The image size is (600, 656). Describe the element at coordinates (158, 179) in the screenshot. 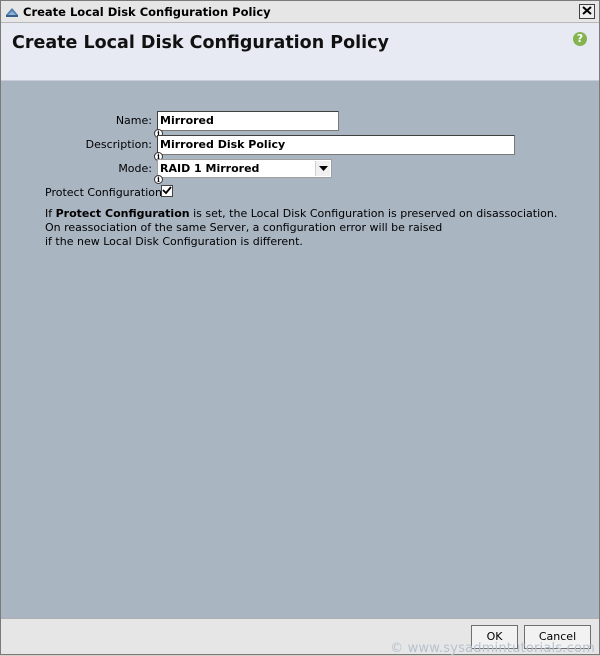

I see `info-icon: i` at that location.